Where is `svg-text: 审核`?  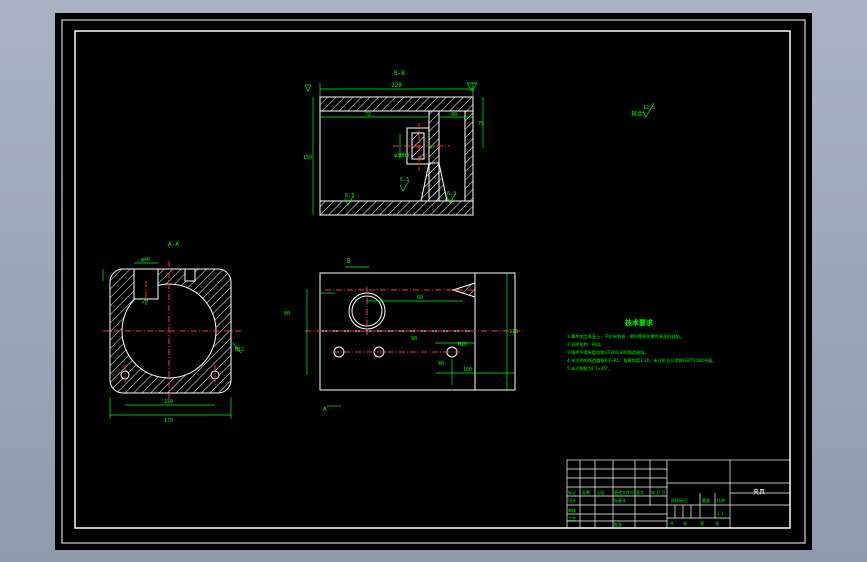 svg-text: 审核 is located at coordinates (572, 510).